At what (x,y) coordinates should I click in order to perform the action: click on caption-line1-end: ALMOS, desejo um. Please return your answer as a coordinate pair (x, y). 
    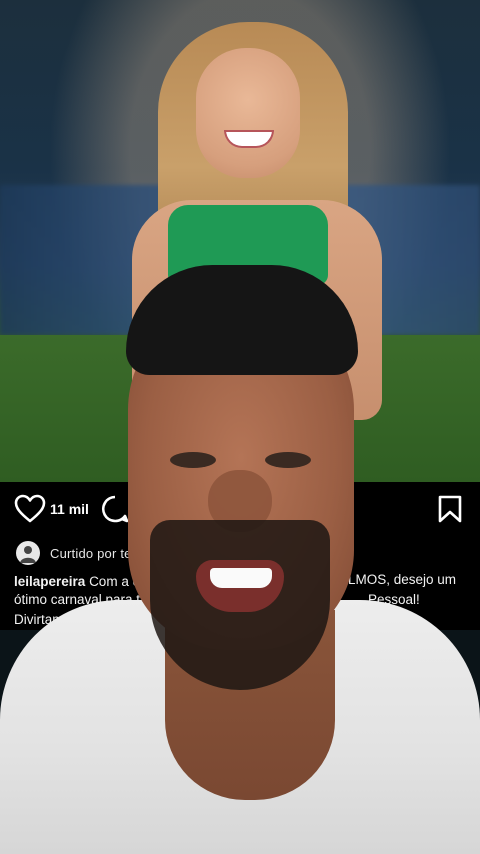
    Looking at the image, I should click on (398, 579).